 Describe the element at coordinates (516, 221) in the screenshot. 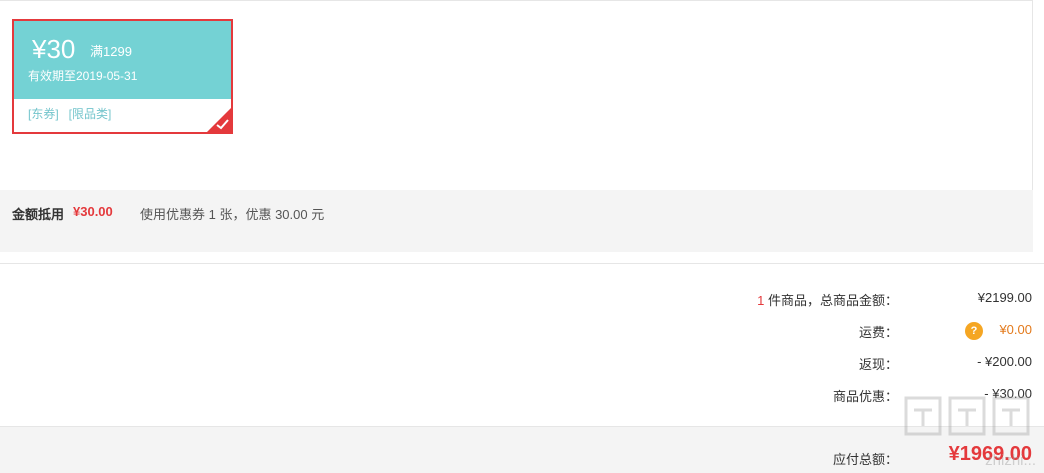

I see `coupon-summary: 金额抵用 ¥30.00 使用优惠券 1 张，优惠 30.00 元` at that location.